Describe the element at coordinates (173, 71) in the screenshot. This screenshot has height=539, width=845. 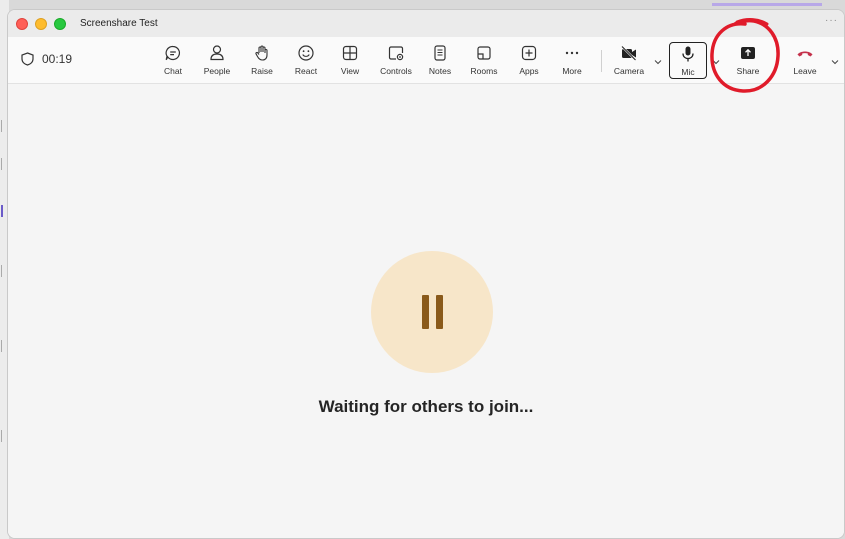
I see `chat-label: Chat` at that location.